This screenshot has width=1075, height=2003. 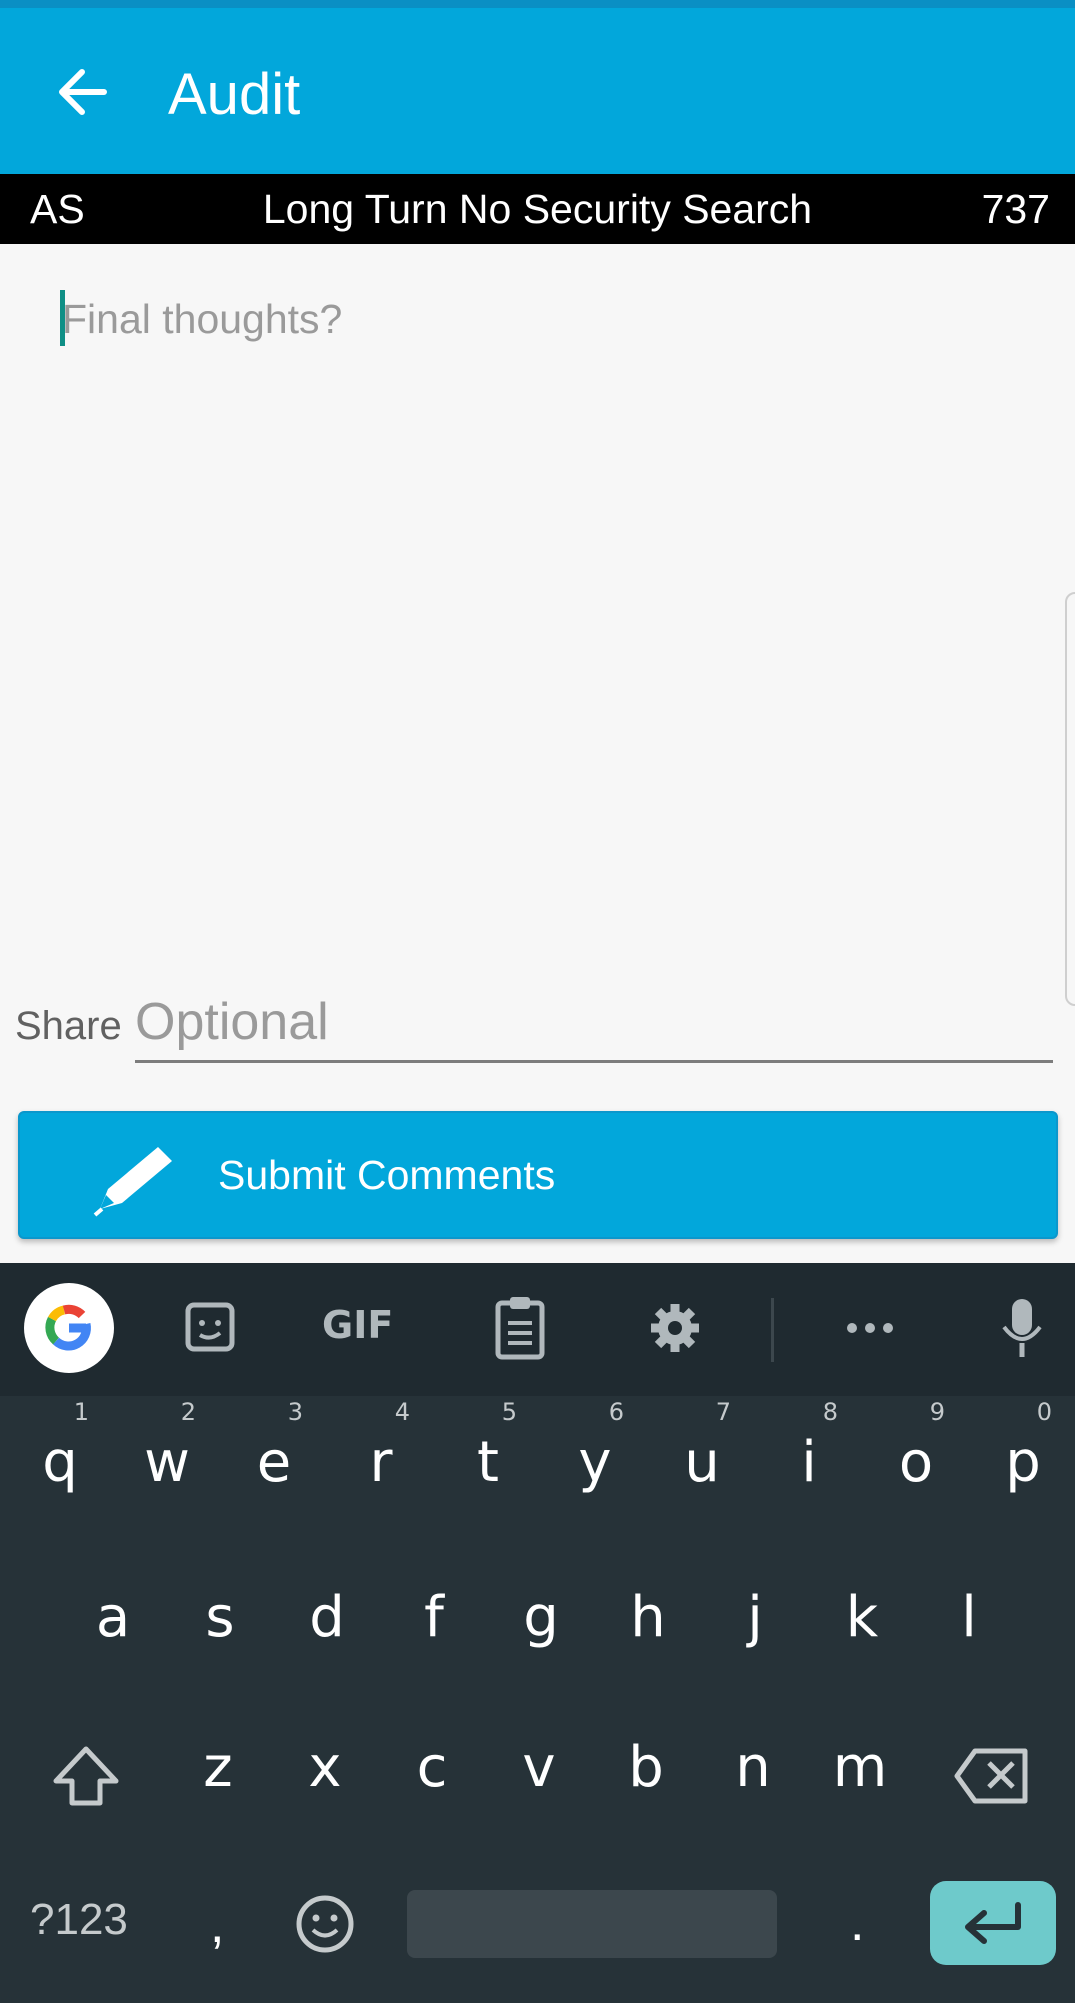 I want to click on flight-number: 737, so click(x=1015, y=209).